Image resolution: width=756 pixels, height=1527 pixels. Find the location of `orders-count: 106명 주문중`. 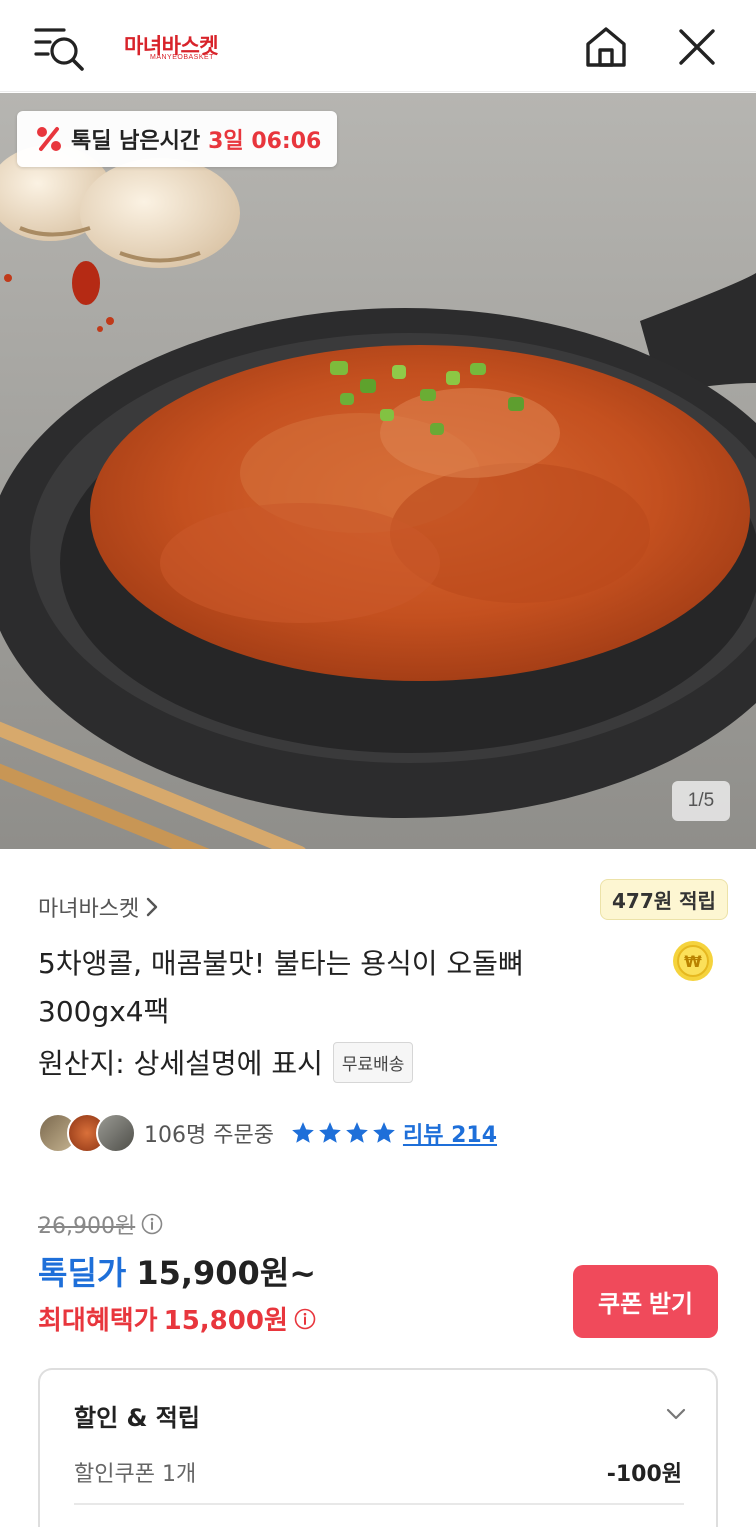

orders-count: 106명 주문중 is located at coordinates (209, 1135).